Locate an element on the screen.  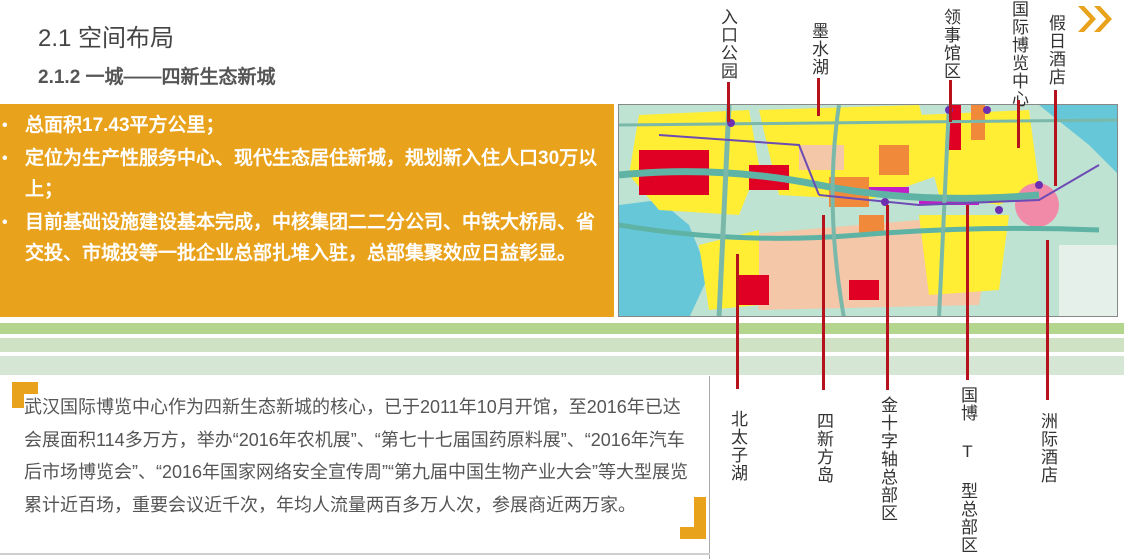
vertical-divider is located at coordinates (709, 467).